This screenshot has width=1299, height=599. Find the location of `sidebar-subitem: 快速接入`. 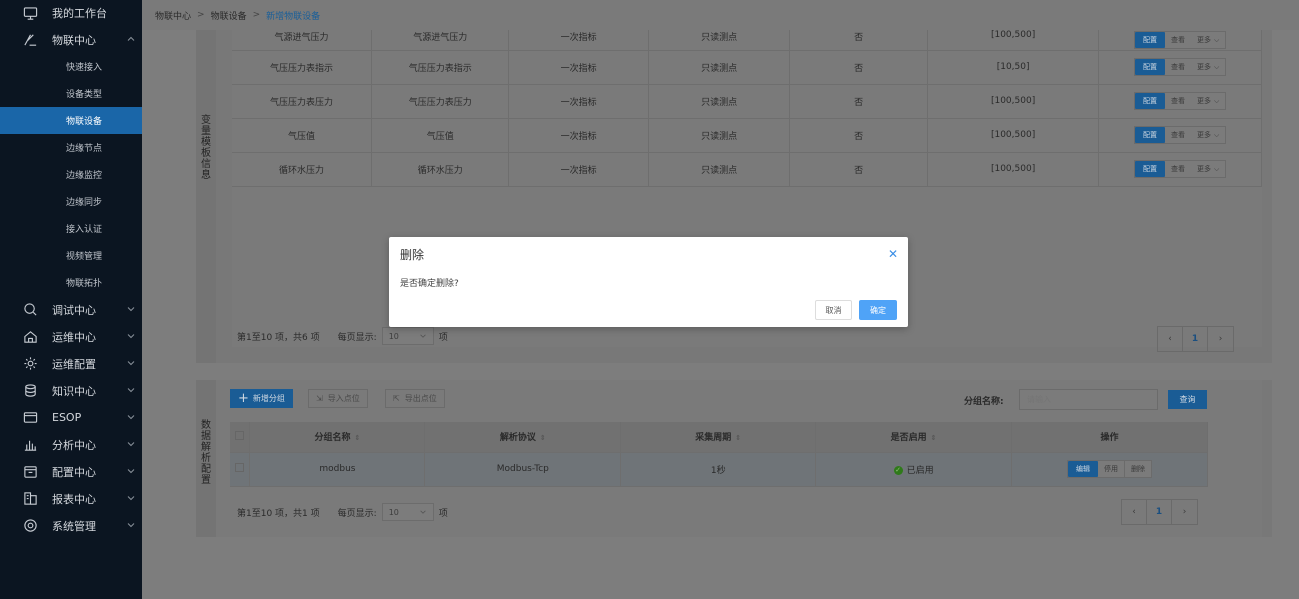

sidebar-subitem: 快速接入 is located at coordinates (71, 66).